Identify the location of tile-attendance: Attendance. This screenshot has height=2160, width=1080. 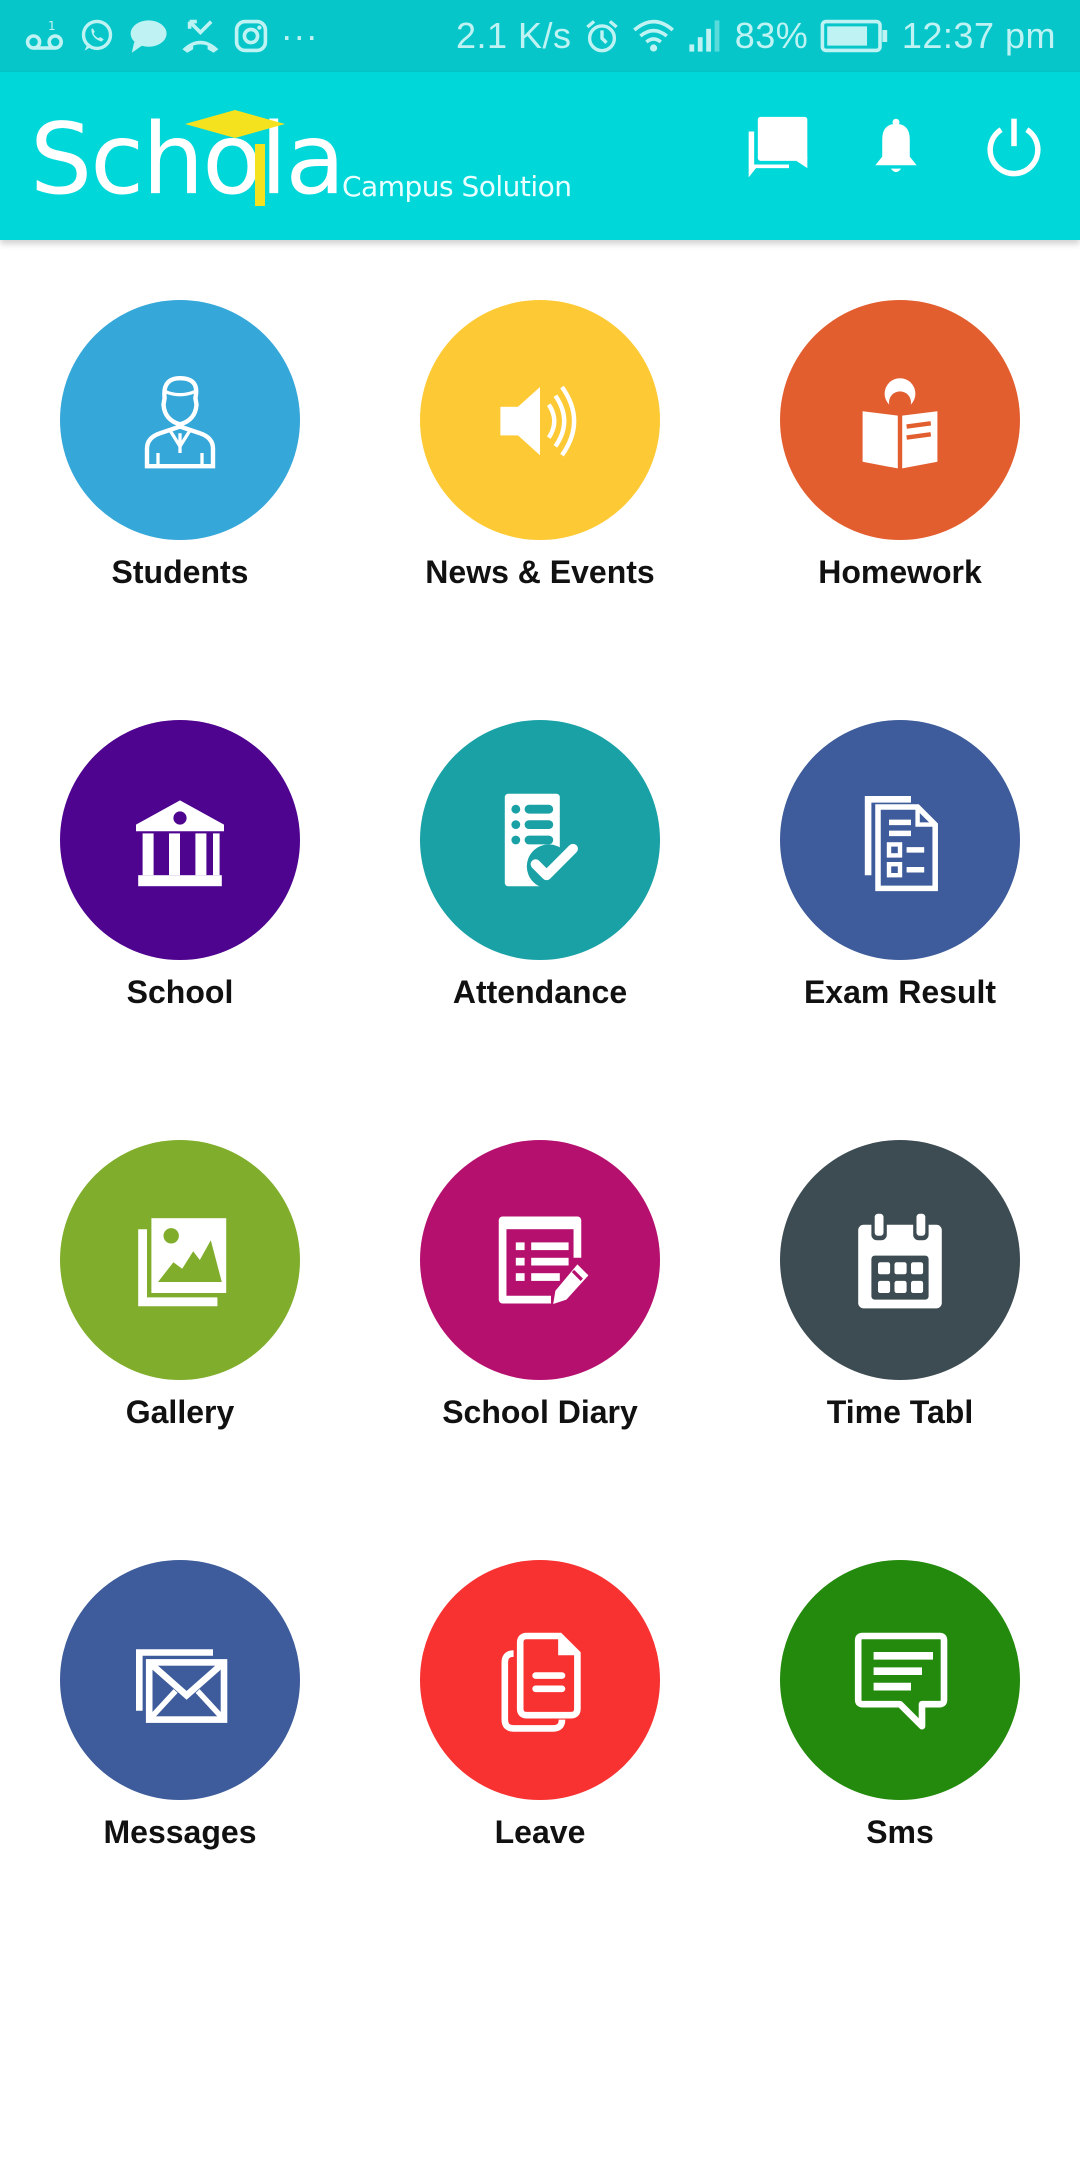
(540, 870).